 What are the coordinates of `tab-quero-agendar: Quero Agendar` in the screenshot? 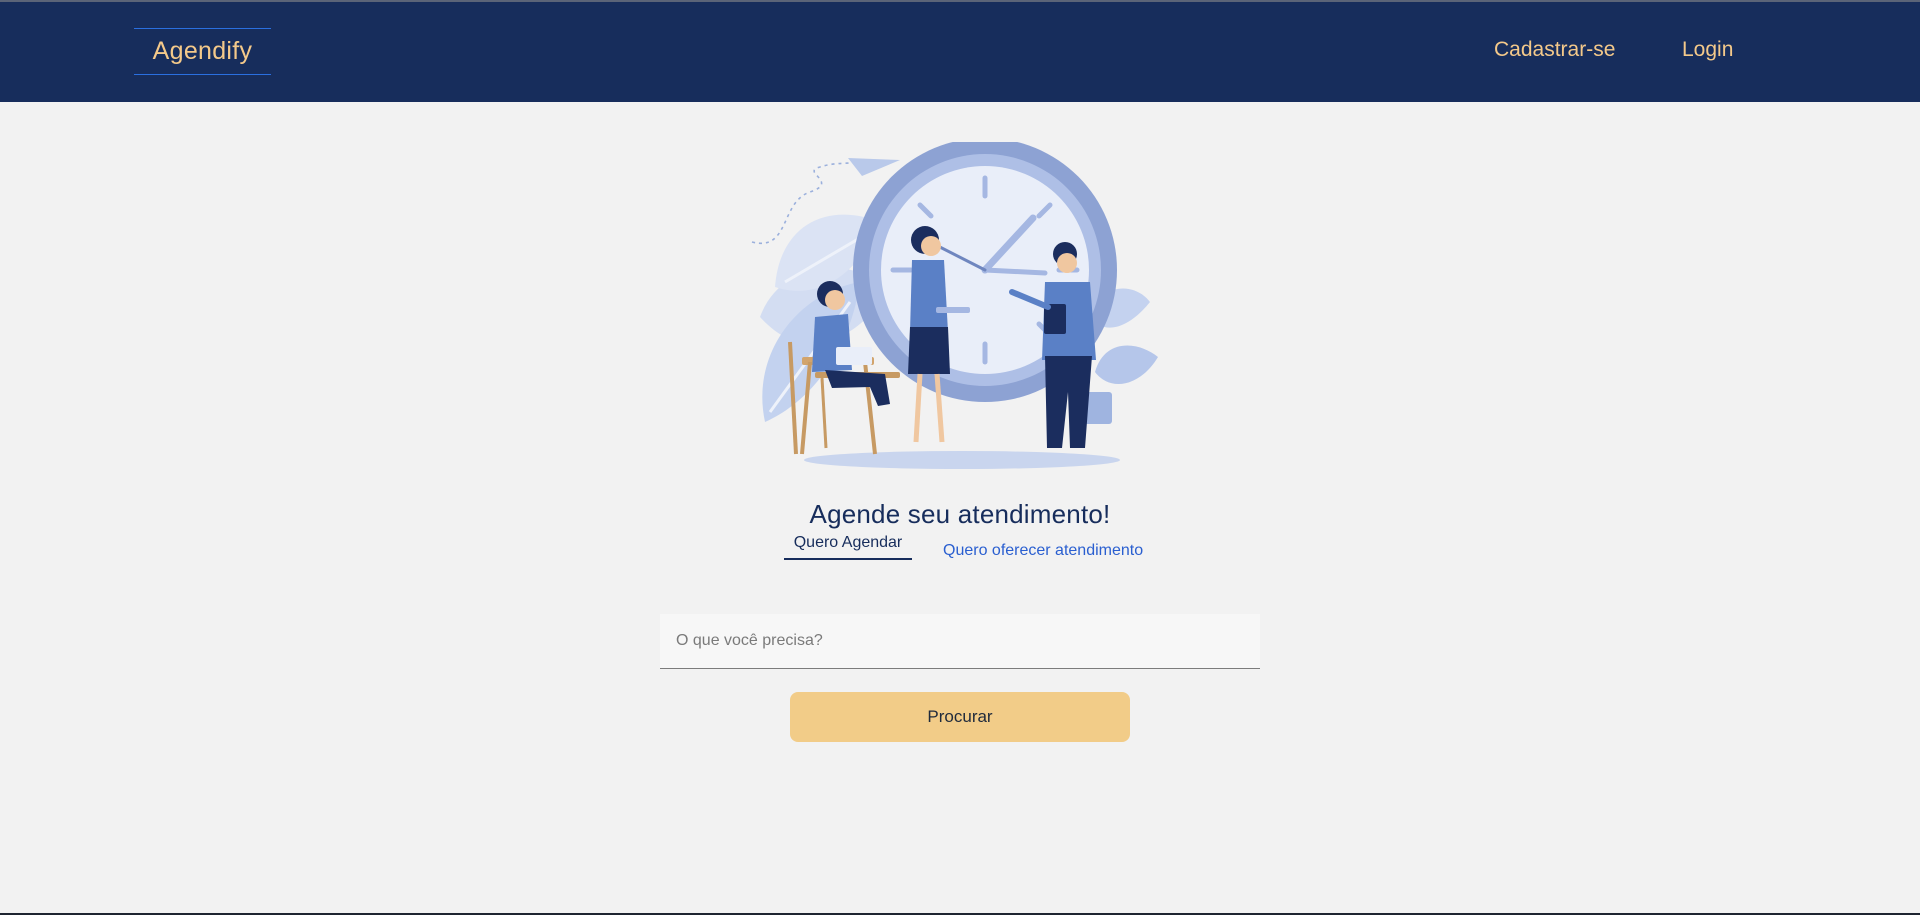 It's located at (848, 547).